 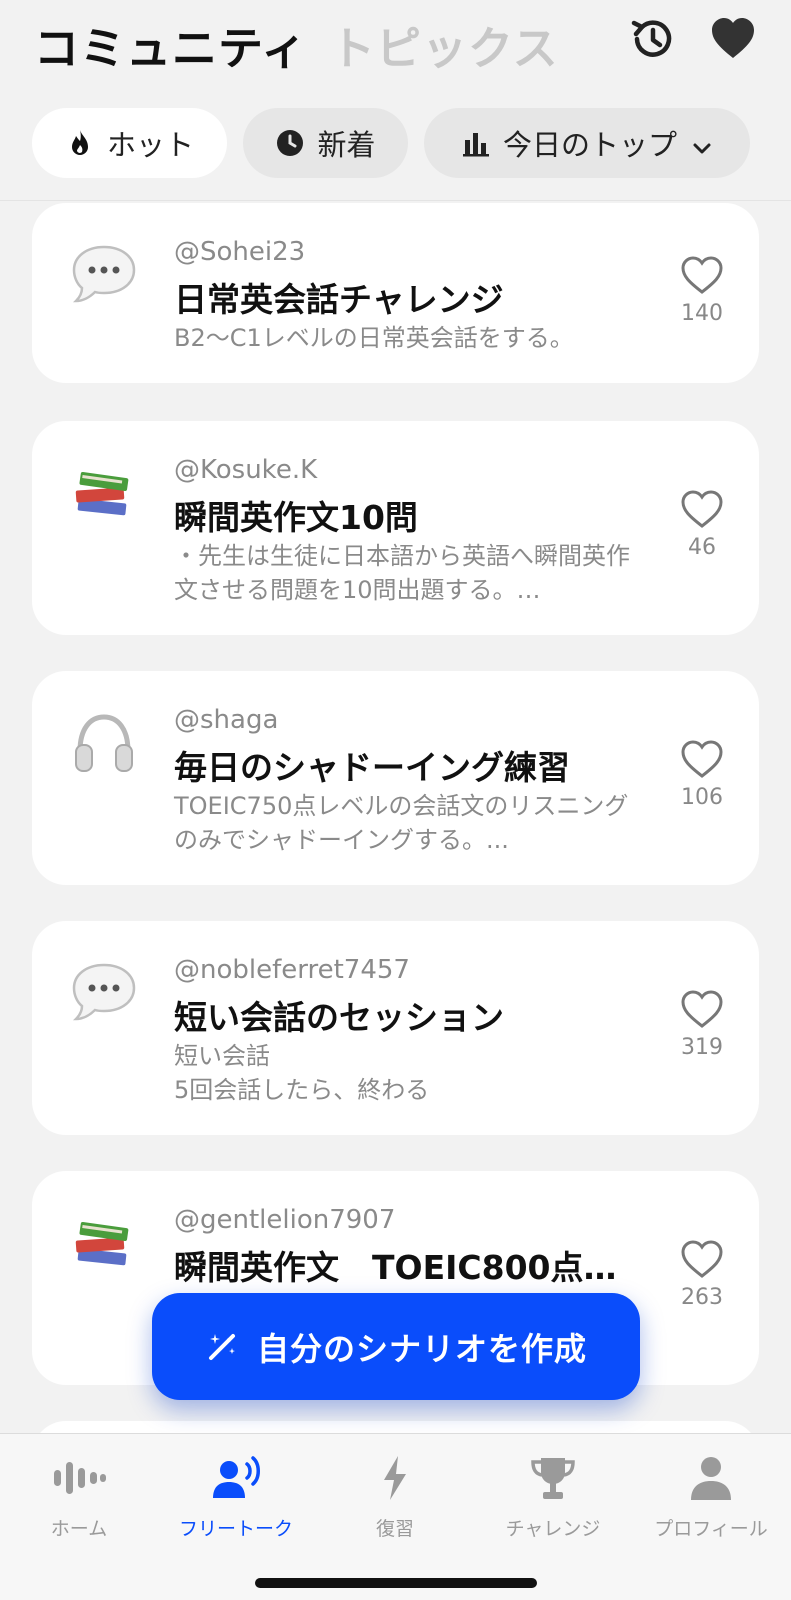 I want to click on card-description: B2～C1レベルの日常英会話をする。, so click(x=374, y=338).